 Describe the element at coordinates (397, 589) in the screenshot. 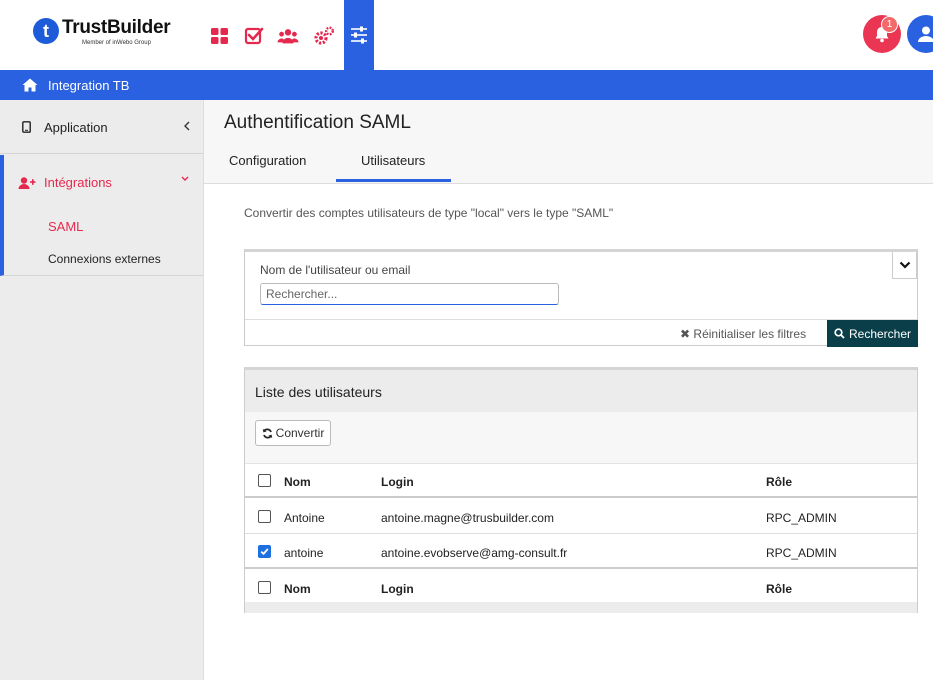

I see `column-footer-login: Login` at that location.